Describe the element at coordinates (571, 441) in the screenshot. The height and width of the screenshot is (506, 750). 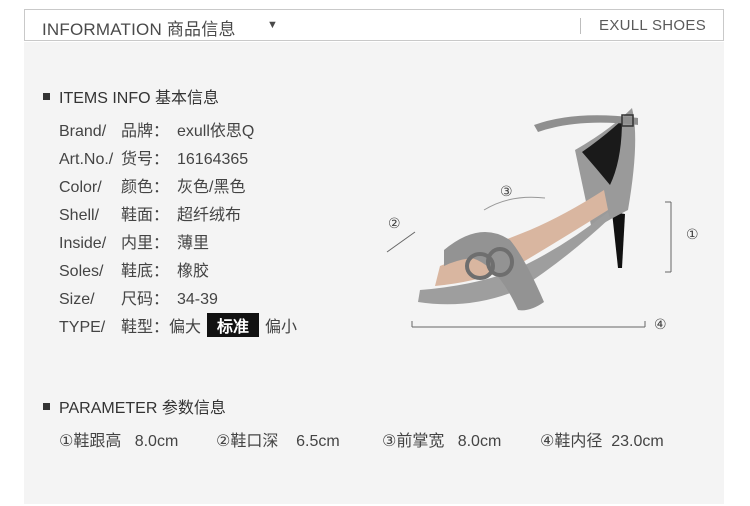
I see `param-name: ④鞋内径` at that location.